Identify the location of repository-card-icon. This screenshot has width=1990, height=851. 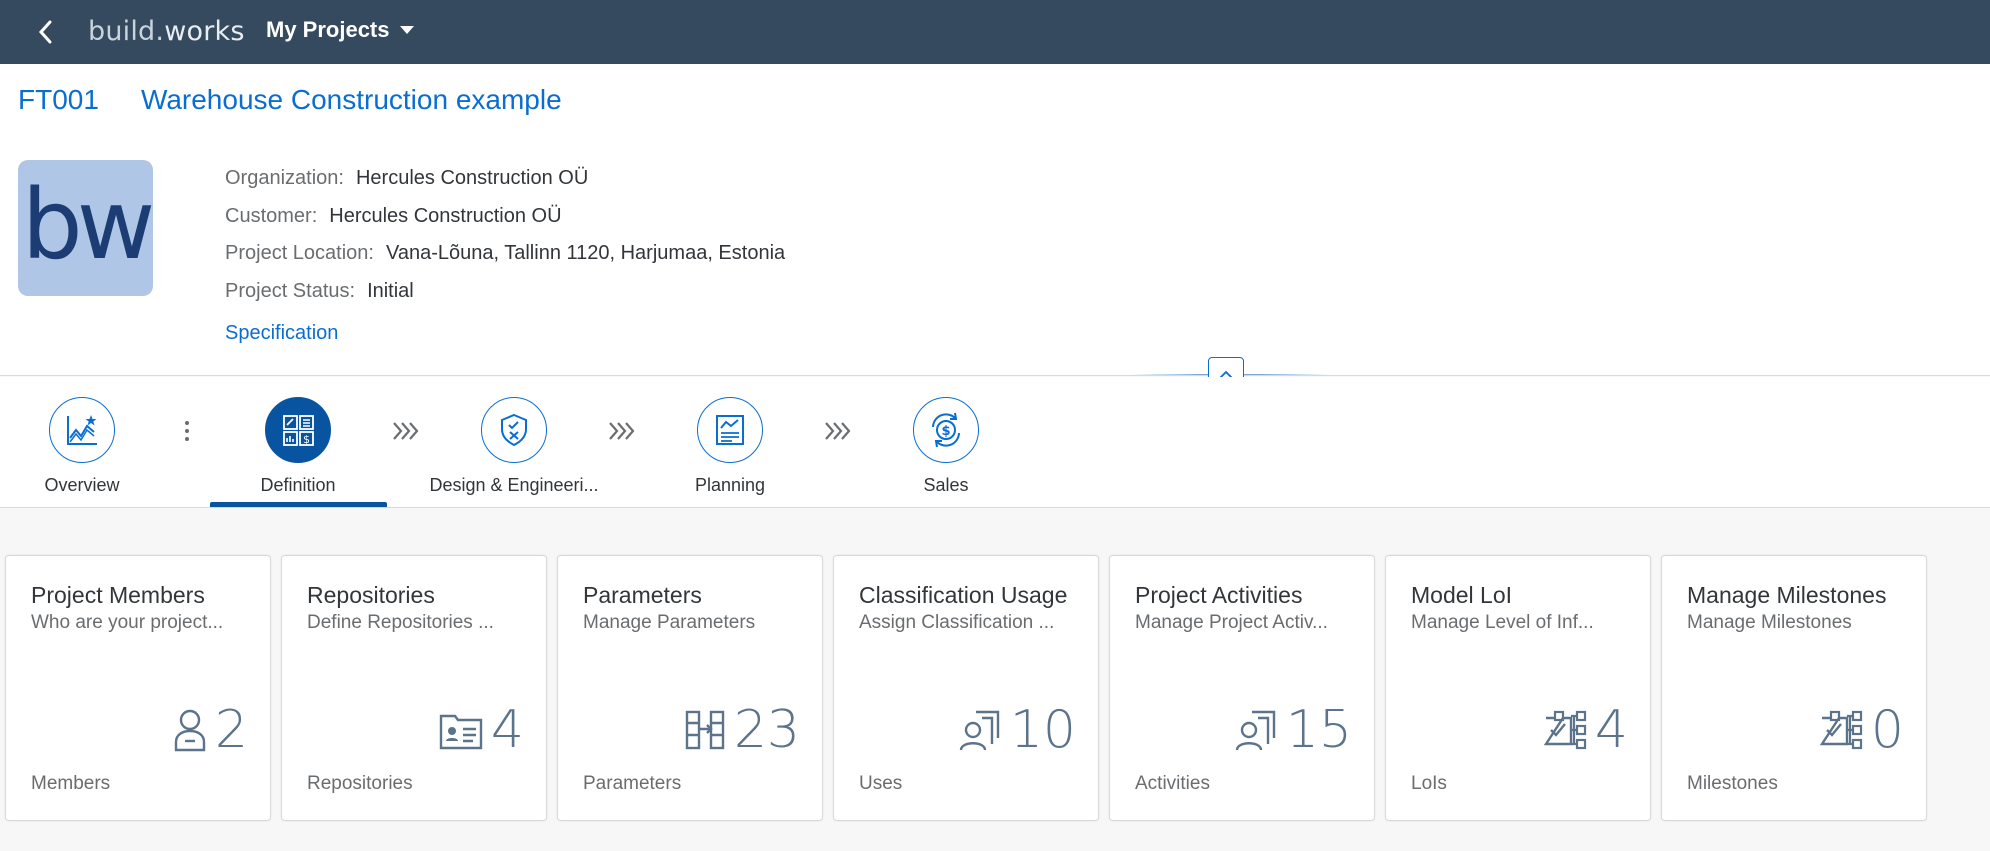
(461, 732).